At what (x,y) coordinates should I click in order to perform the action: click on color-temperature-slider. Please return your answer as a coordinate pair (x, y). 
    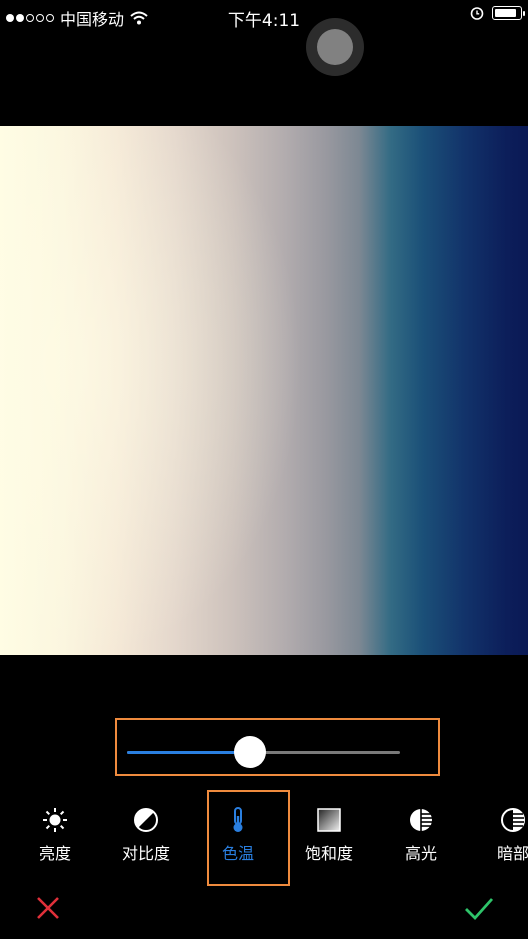
    Looking at the image, I should click on (263, 752).